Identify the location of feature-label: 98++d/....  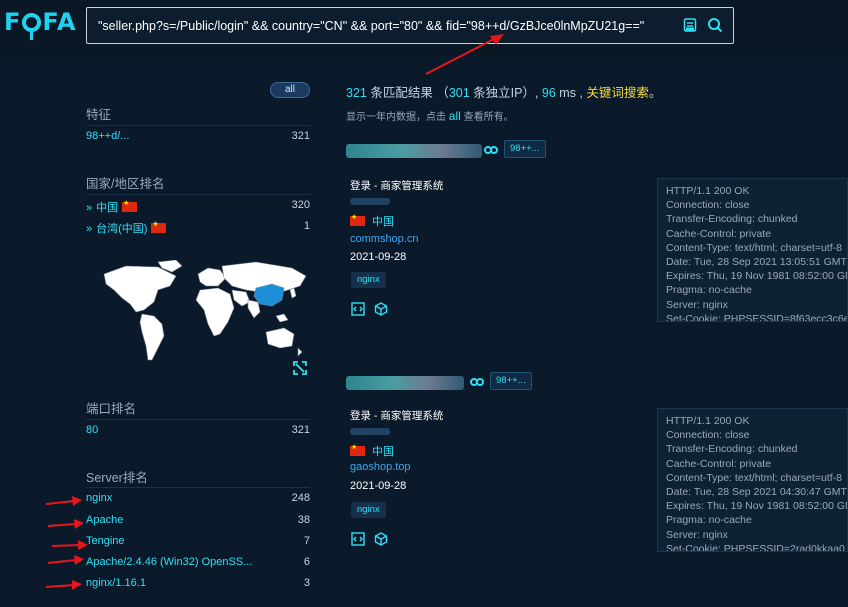
(107, 136).